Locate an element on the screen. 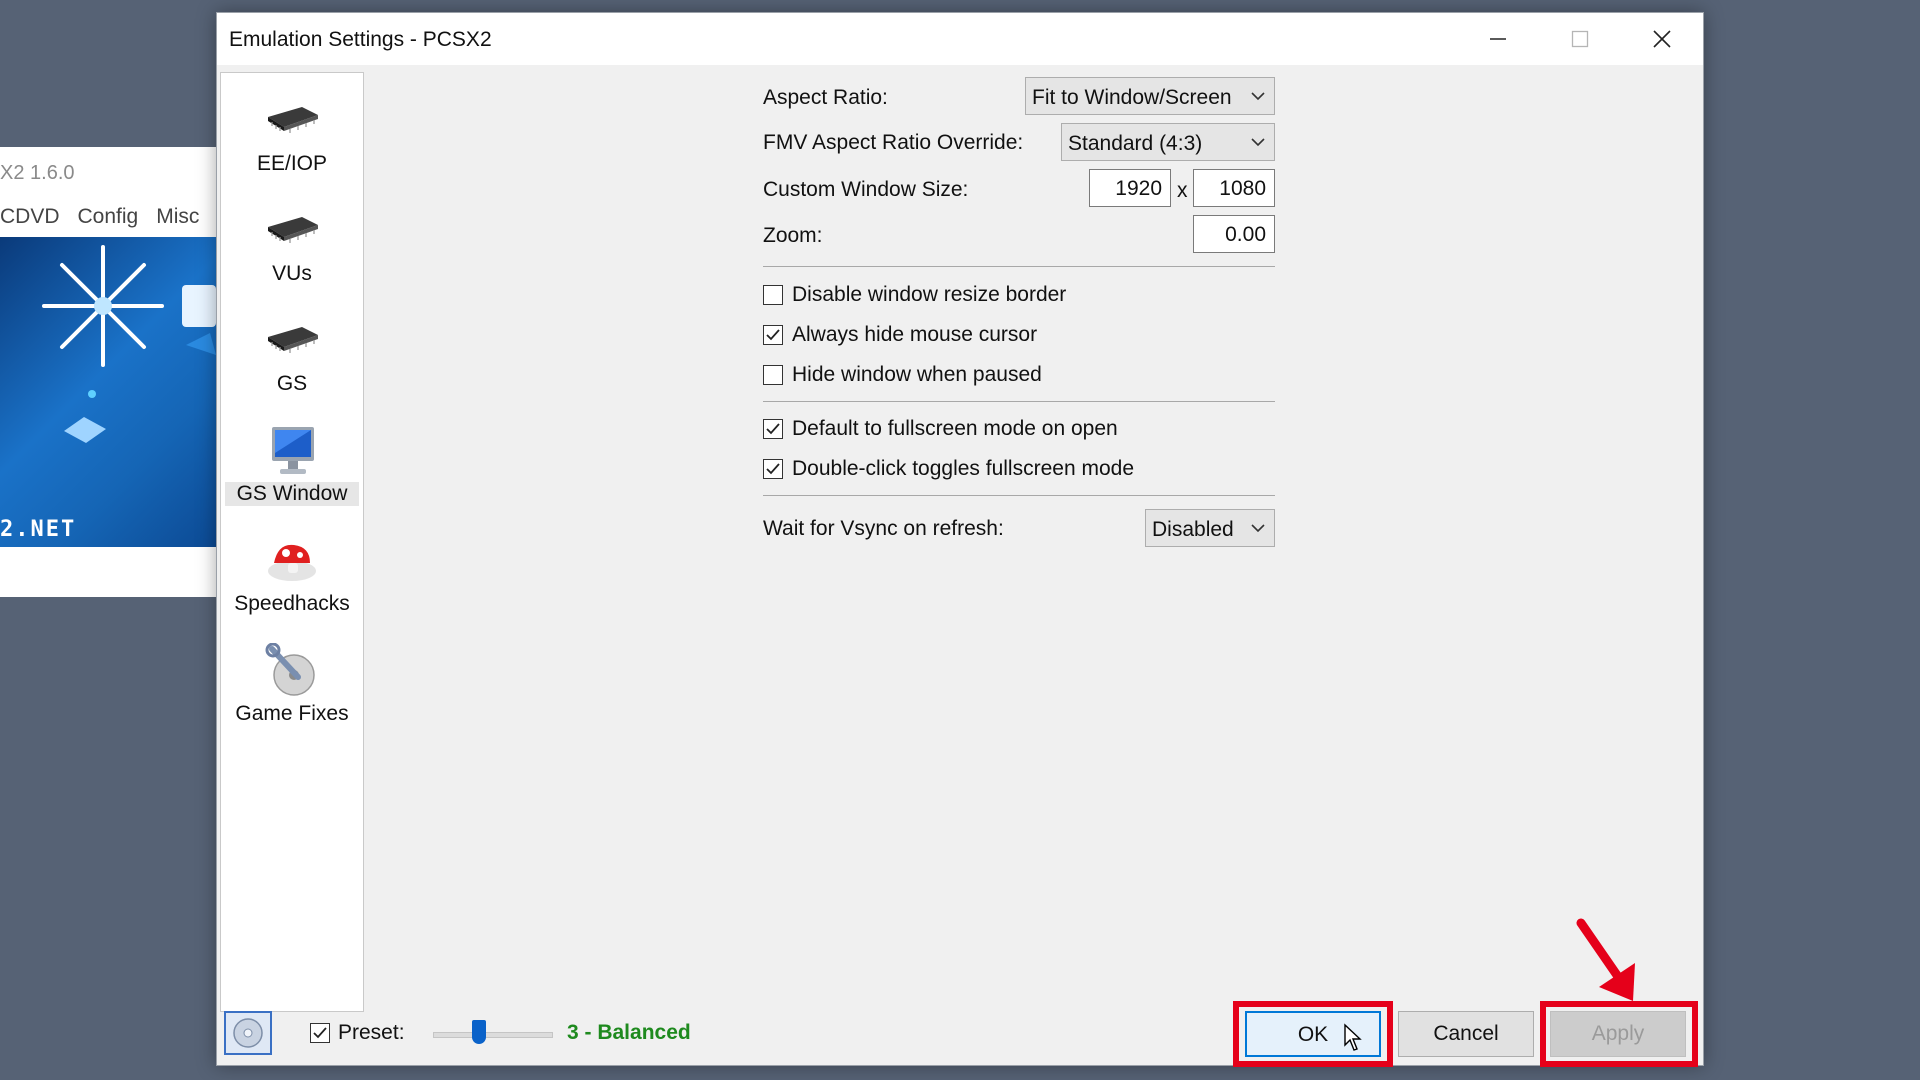 Image resolution: width=1920 pixels, height=1080 pixels. zoom-label: Zoom: is located at coordinates (793, 235).